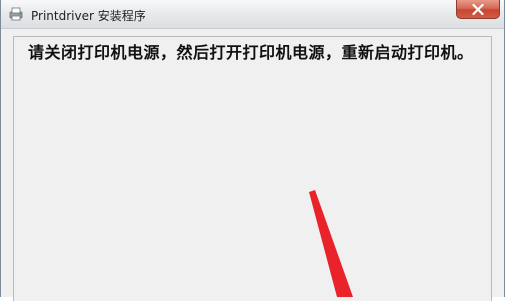  Describe the element at coordinates (16, 14) in the screenshot. I see `printer-setup-icon` at that location.